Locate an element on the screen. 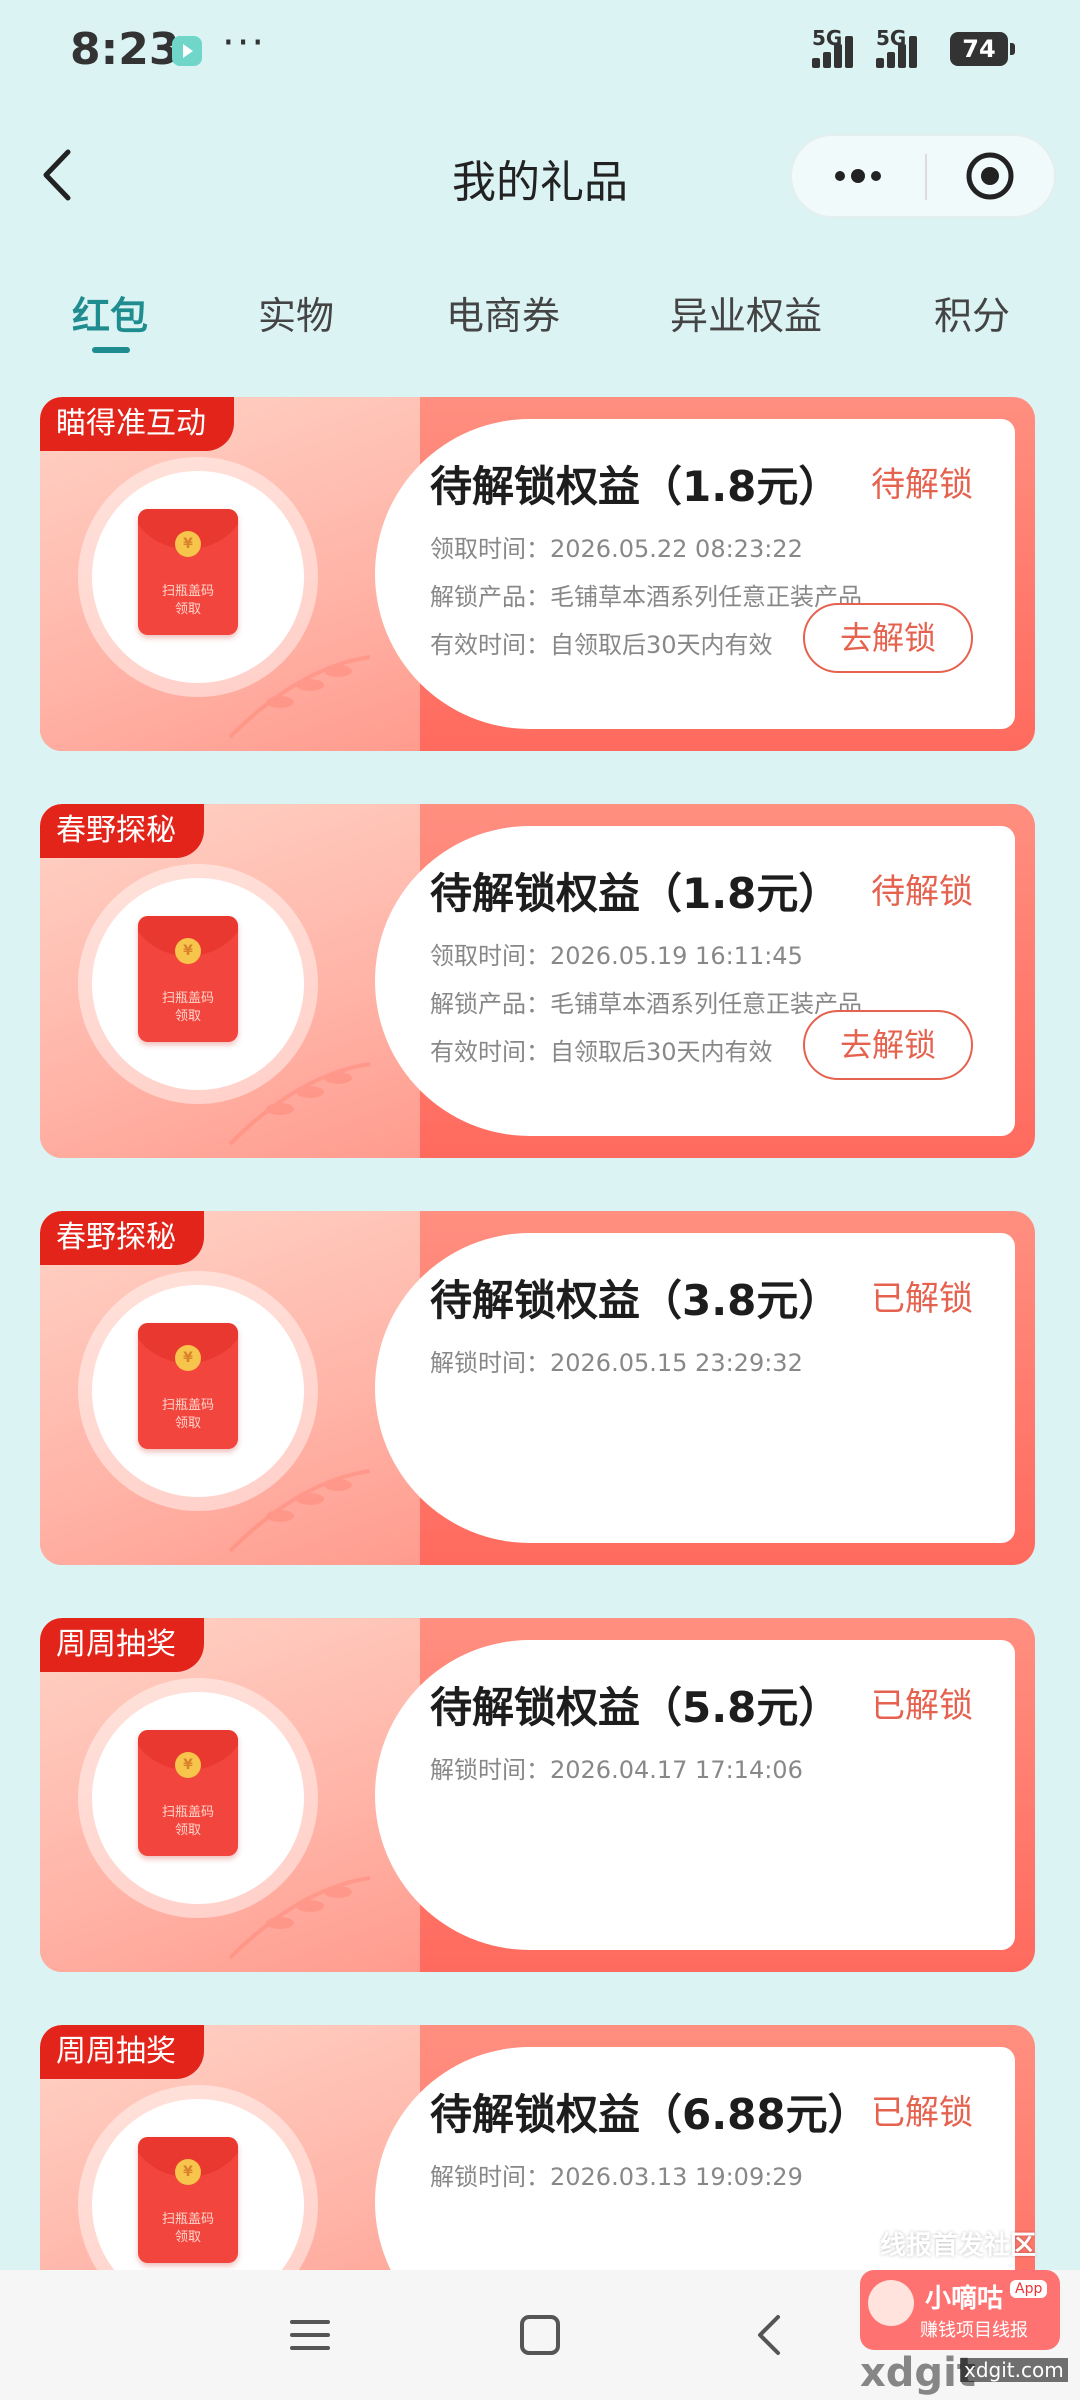 Image resolution: width=1080 pixels, height=2400 pixels. card-title: 待解锁权益（6.88元） is located at coordinates (650, 2114).